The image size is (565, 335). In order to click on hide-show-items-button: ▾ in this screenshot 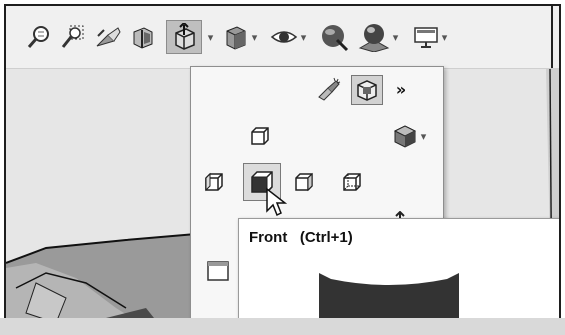, I will do `click(288, 37)`.